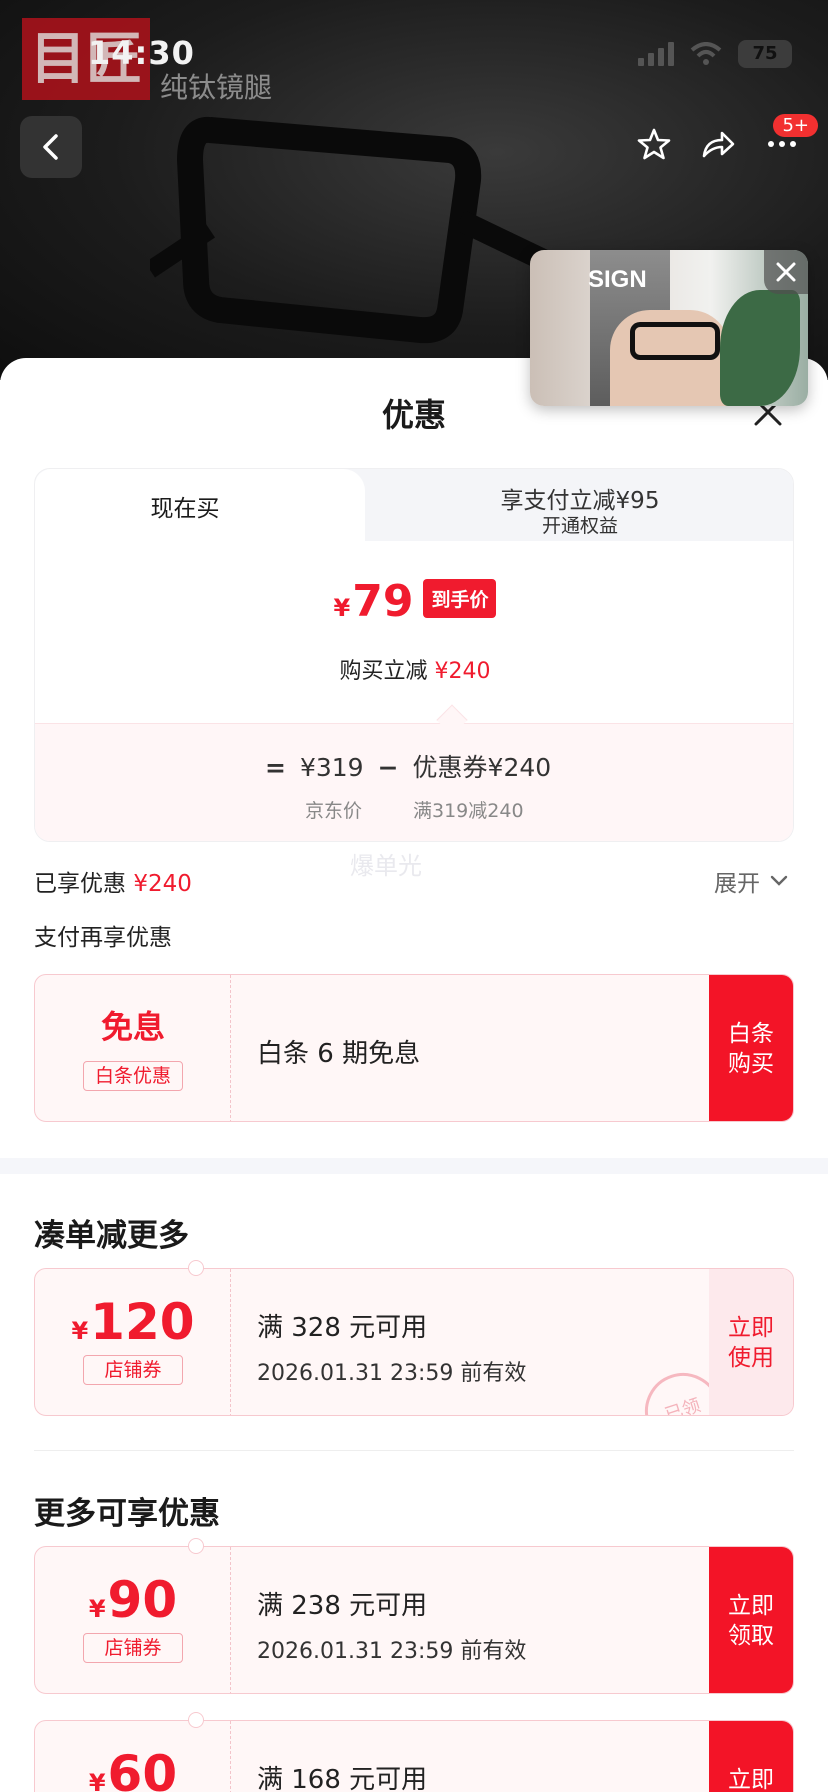  Describe the element at coordinates (334, 811) in the screenshot. I see `base-price-caption: 京东价` at that location.